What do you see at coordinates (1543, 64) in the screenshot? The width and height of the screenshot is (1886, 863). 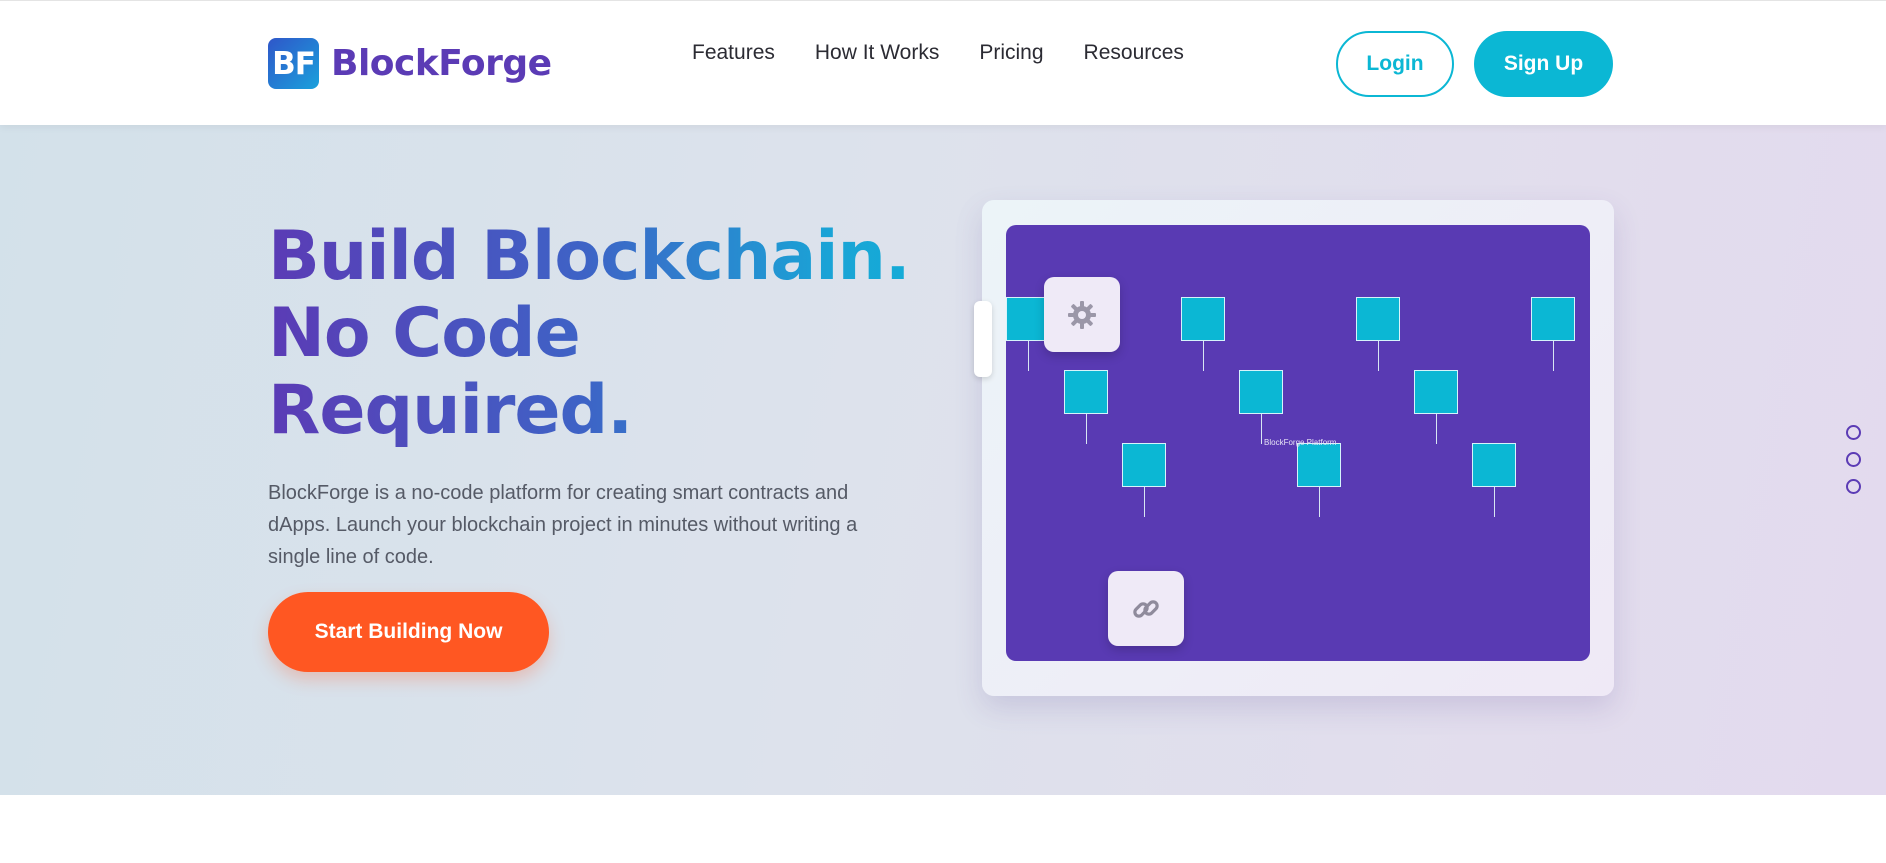 I see `signup-button: Sign Up` at bounding box center [1543, 64].